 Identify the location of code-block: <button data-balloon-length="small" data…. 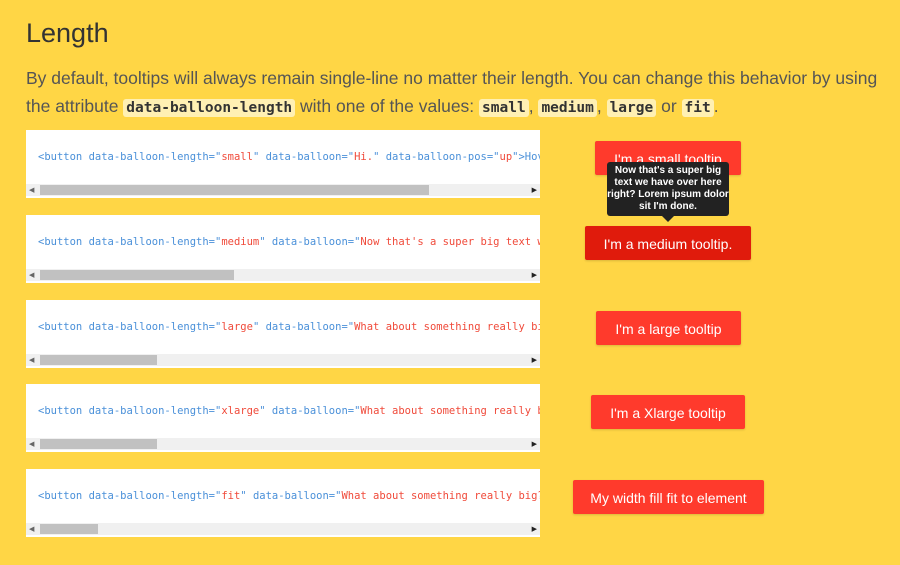
(283, 164).